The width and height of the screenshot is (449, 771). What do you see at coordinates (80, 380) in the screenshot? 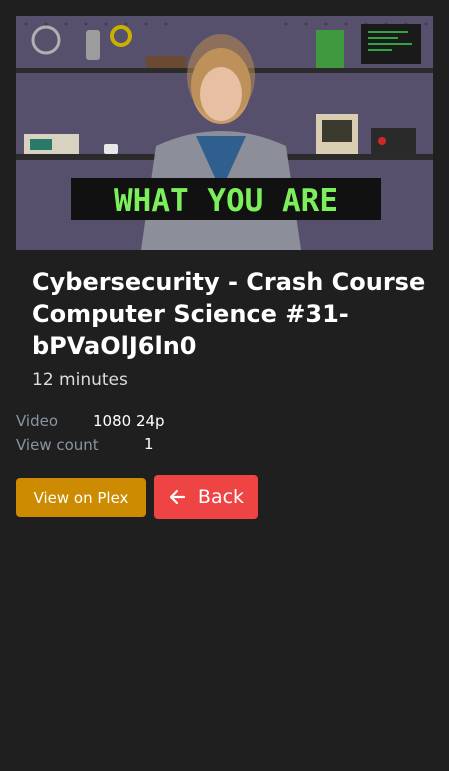
I see `duration-text: 12 minutes` at bounding box center [80, 380].